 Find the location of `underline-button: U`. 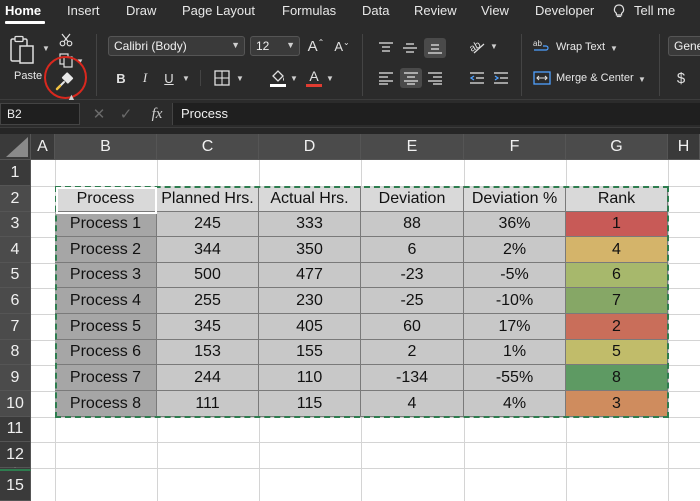

underline-button: U is located at coordinates (169, 78).